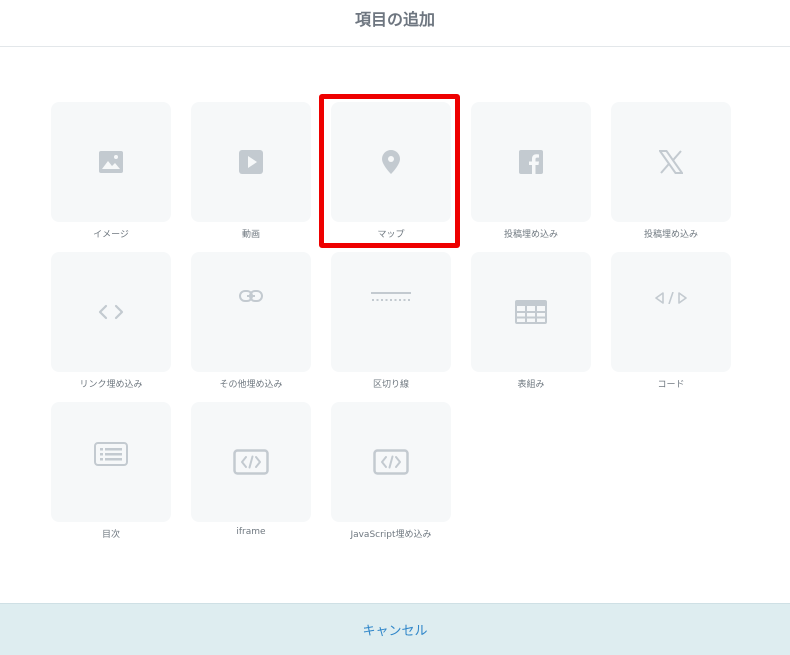 The width and height of the screenshot is (790, 655). What do you see at coordinates (251, 385) in the screenshot?
I see `item-label: その他埋め込み` at bounding box center [251, 385].